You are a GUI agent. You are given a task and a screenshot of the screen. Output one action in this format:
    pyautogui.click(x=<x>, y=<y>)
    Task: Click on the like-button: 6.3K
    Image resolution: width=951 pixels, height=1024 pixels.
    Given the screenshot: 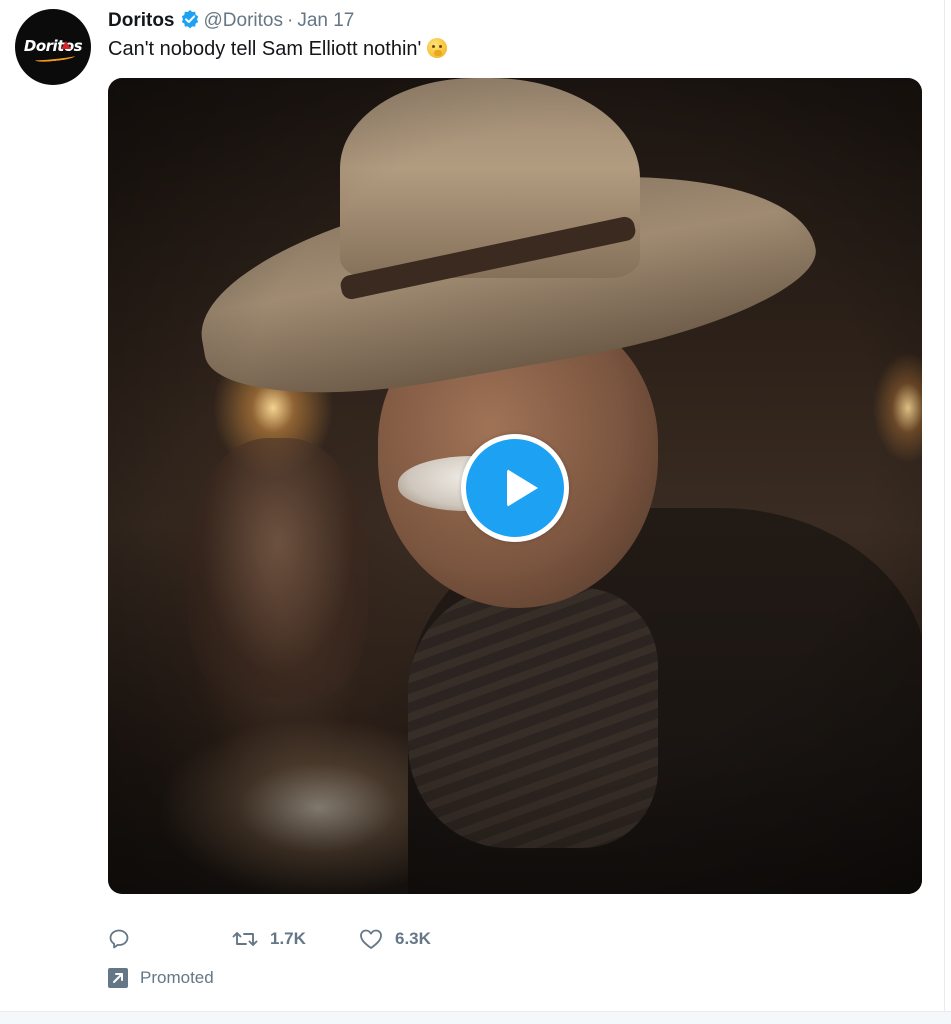 What is the action you would take?
    pyautogui.click(x=395, y=939)
    